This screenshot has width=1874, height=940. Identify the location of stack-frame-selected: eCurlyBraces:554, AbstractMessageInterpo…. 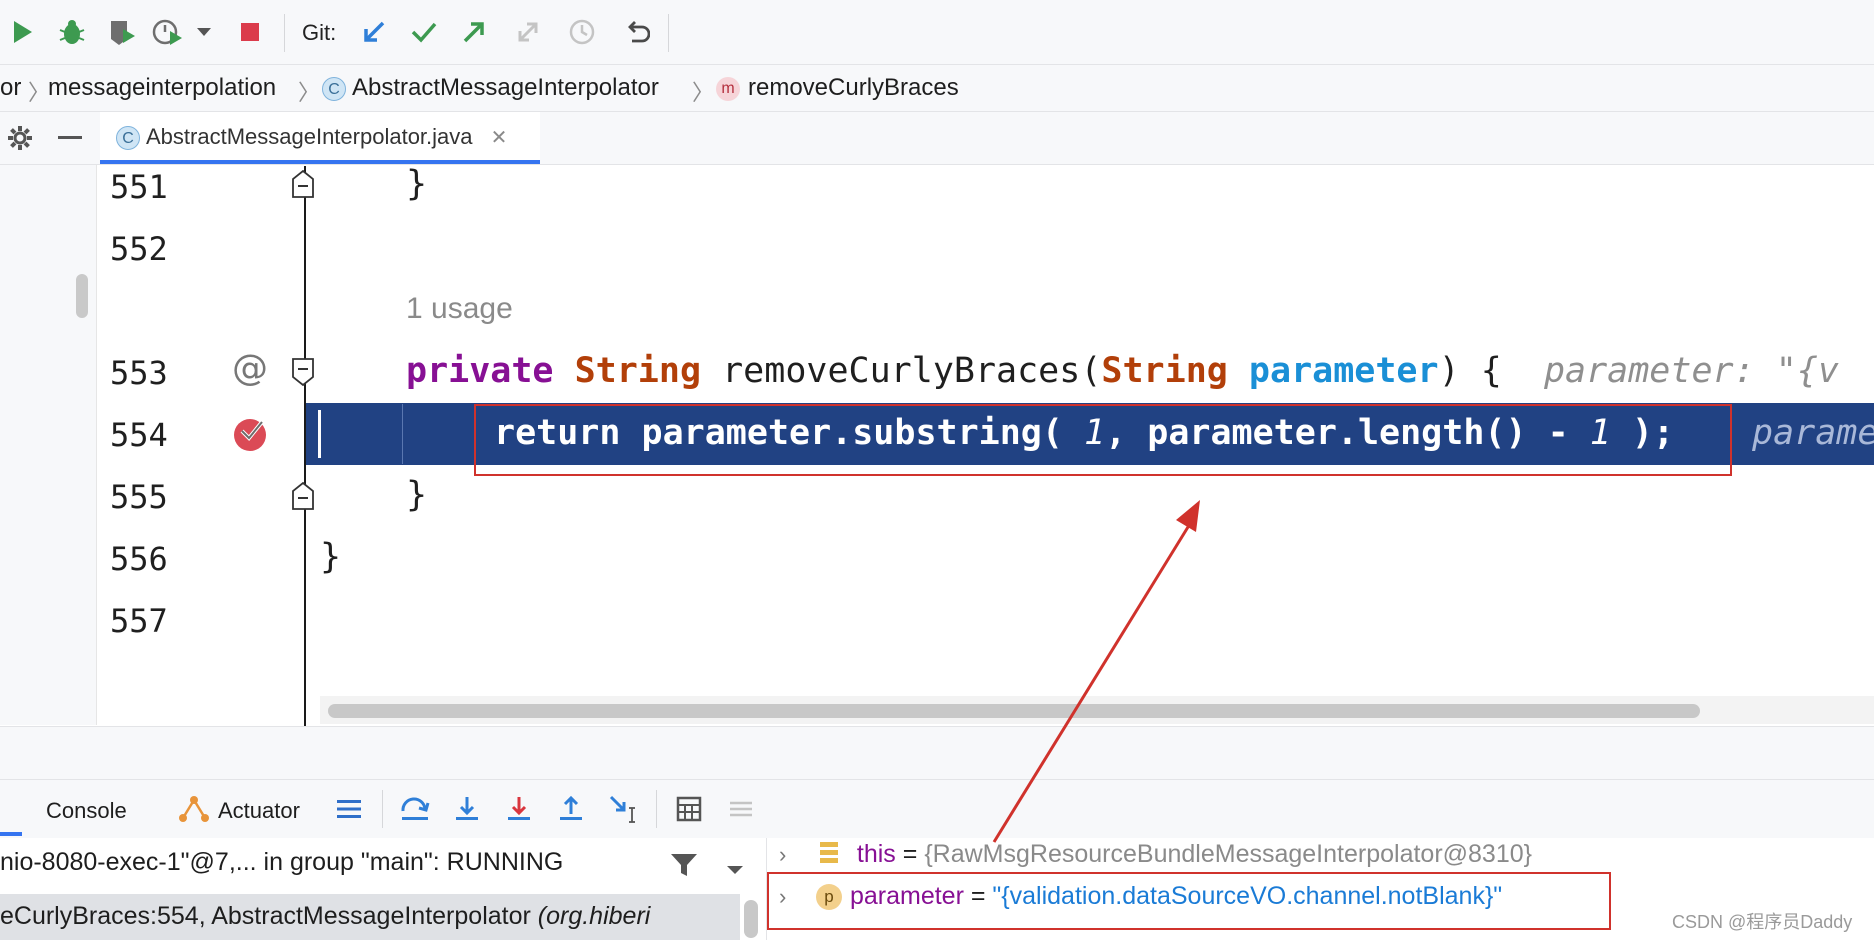
(370, 917).